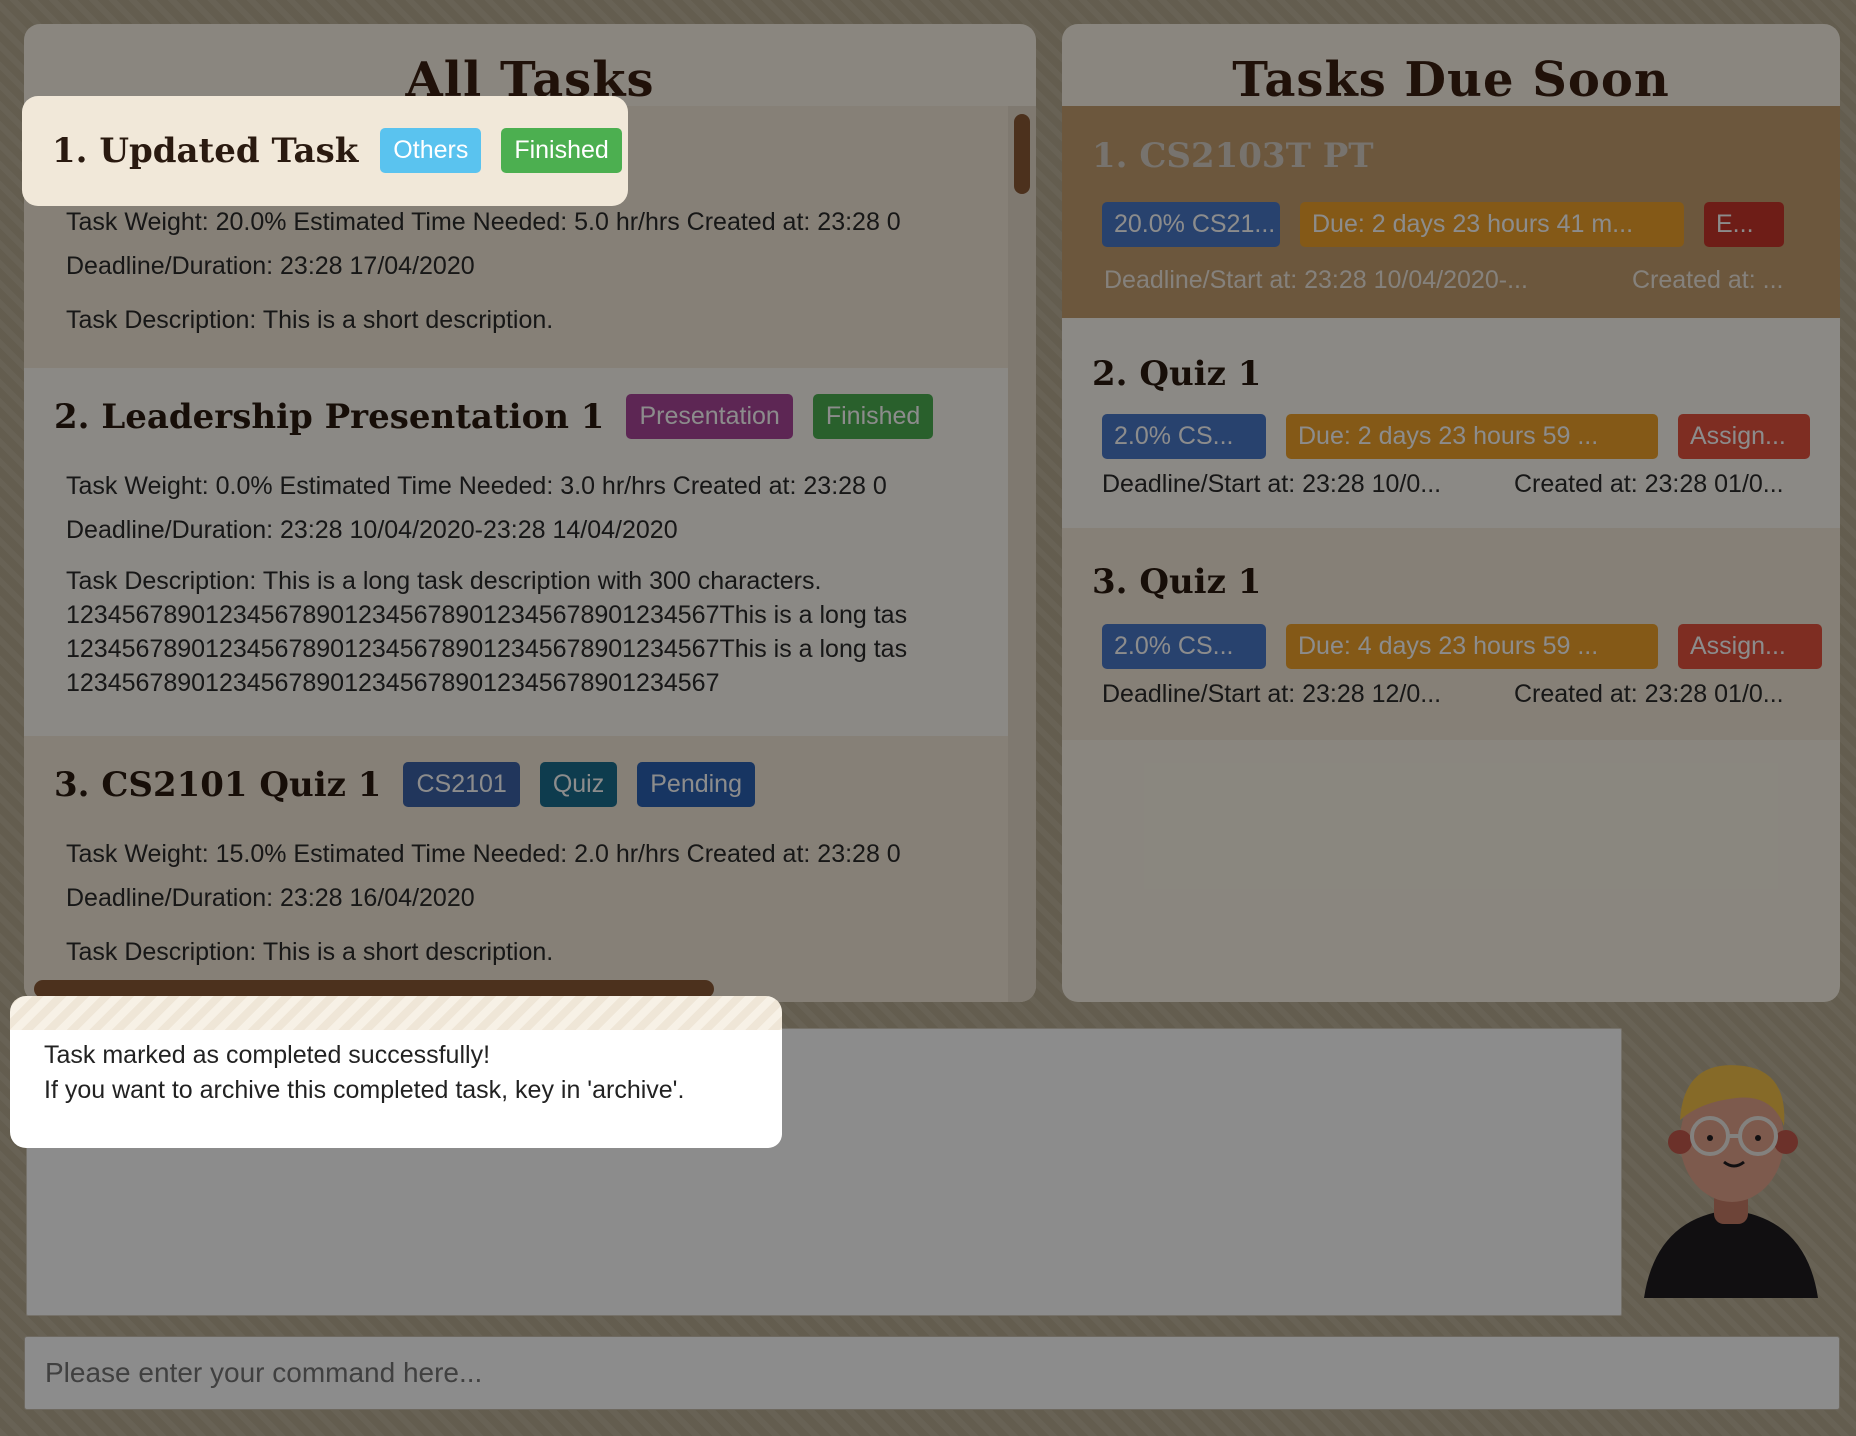 This screenshot has width=1856, height=1436. What do you see at coordinates (709, 416) in the screenshot?
I see `tag-presentation: Presentation` at bounding box center [709, 416].